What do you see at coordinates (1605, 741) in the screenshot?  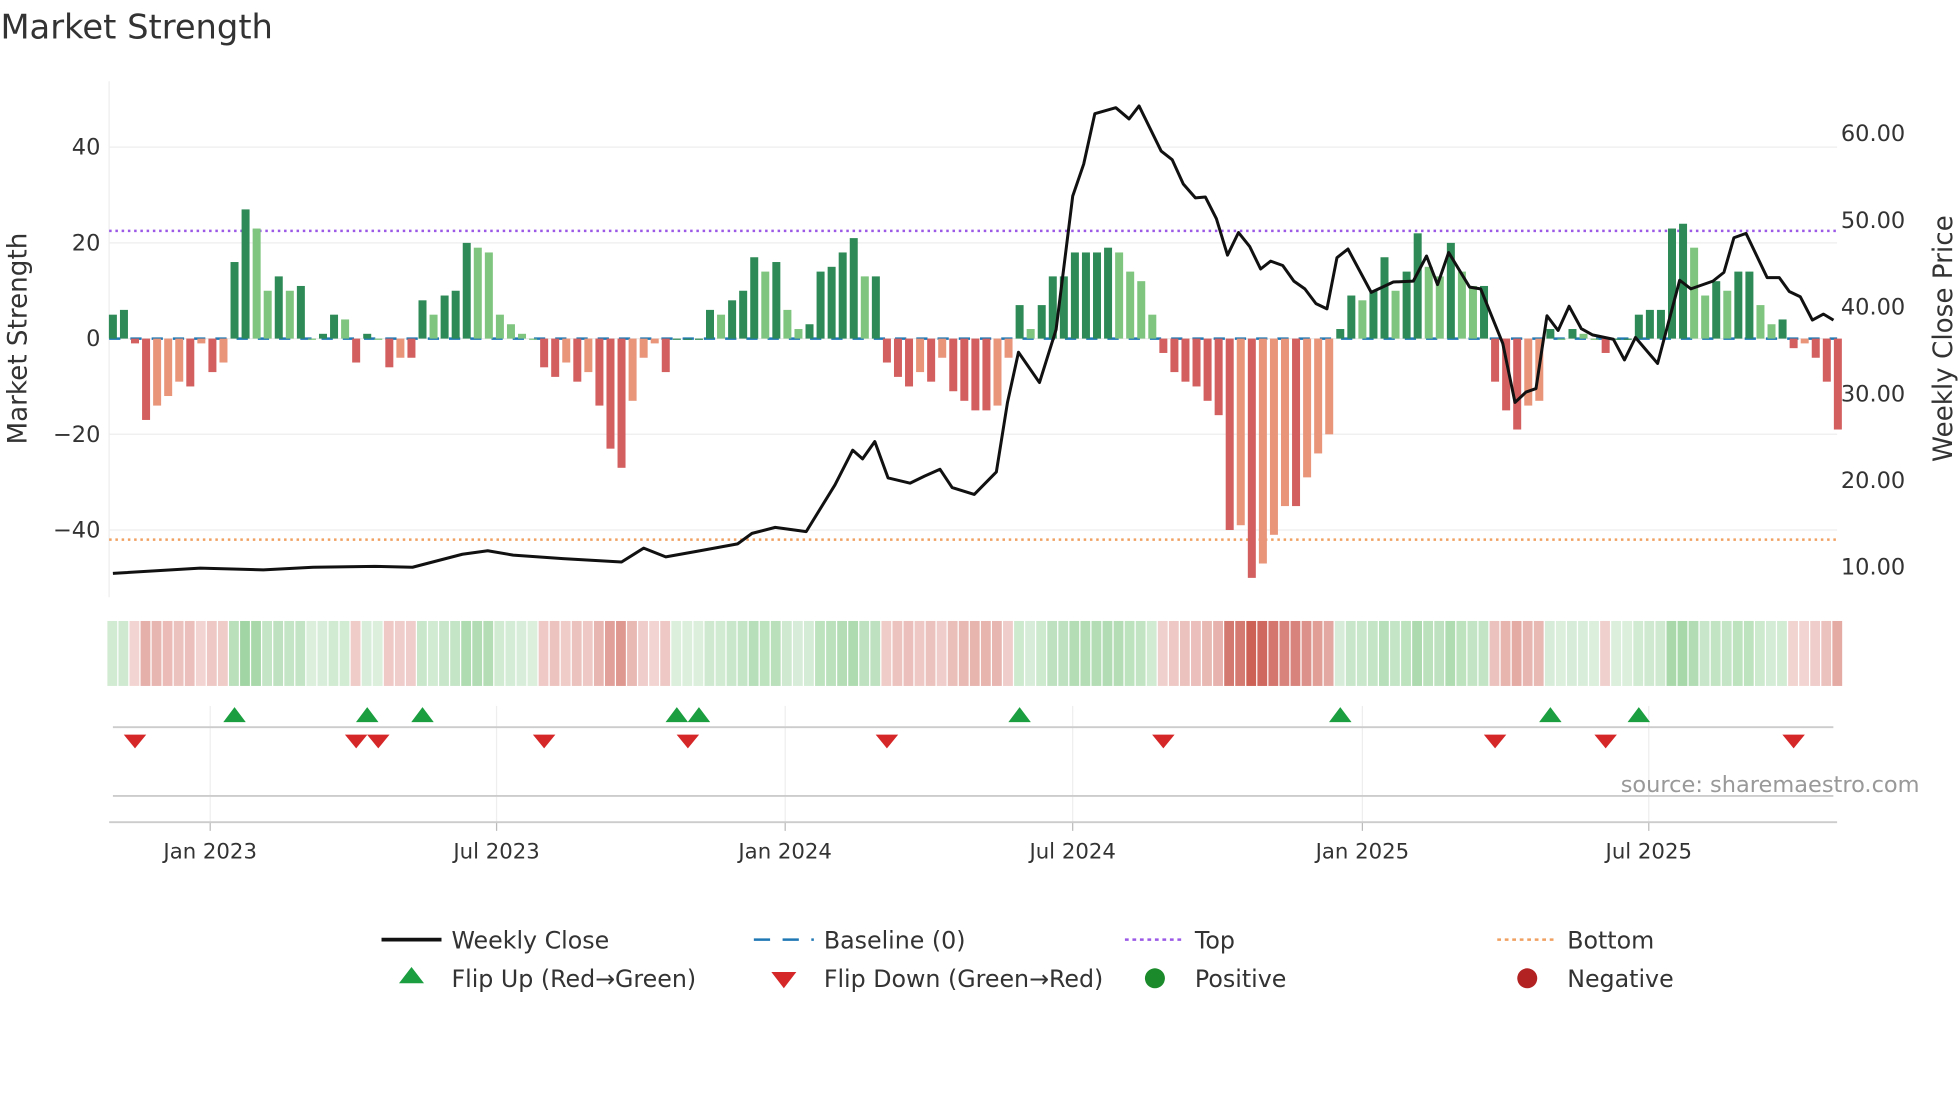 I see `flip-down-marker` at bounding box center [1605, 741].